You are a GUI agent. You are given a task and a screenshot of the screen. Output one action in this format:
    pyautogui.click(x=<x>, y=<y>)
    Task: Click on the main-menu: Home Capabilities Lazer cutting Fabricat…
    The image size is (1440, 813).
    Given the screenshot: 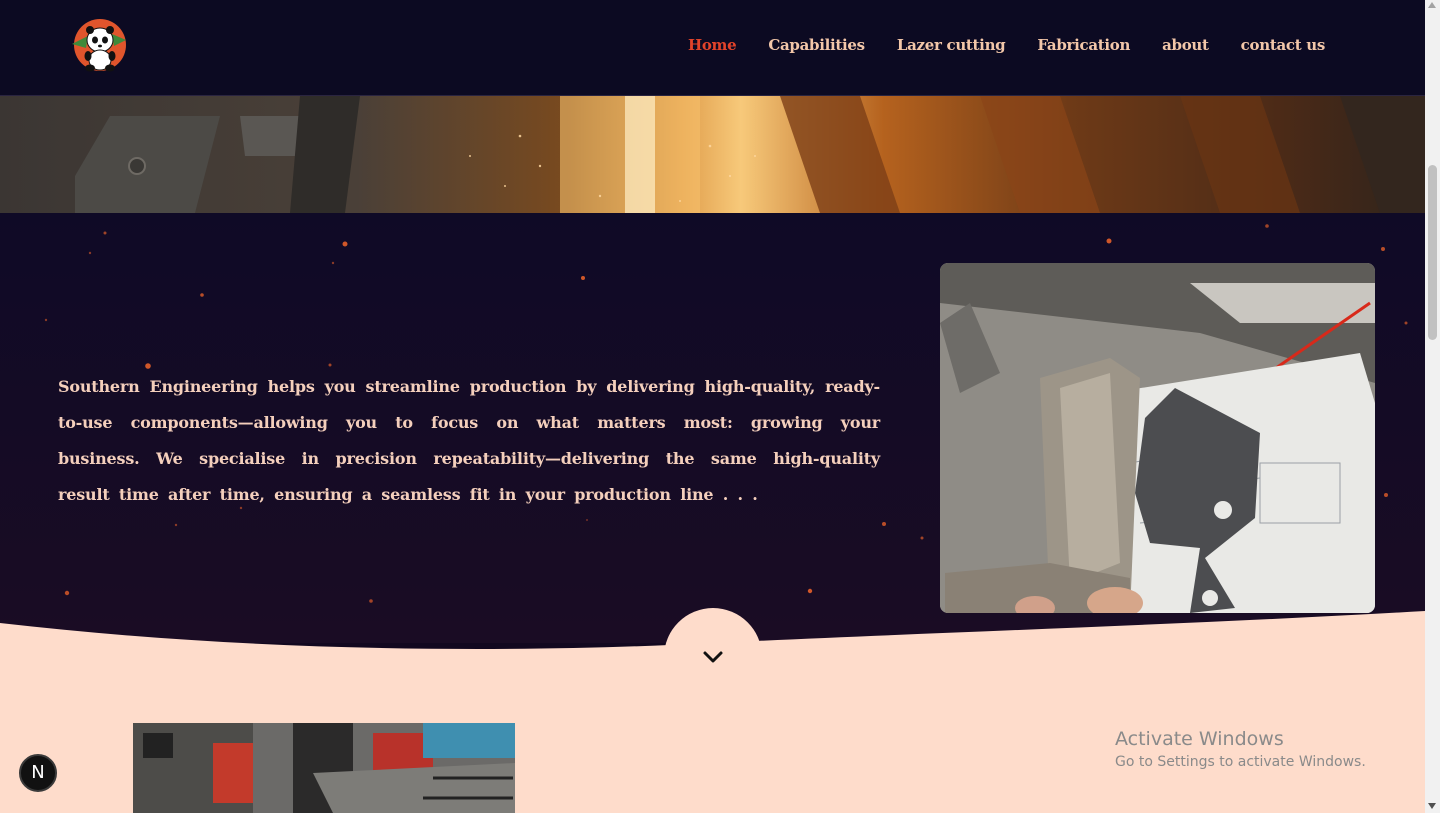 What is the action you would take?
    pyautogui.click(x=990, y=45)
    